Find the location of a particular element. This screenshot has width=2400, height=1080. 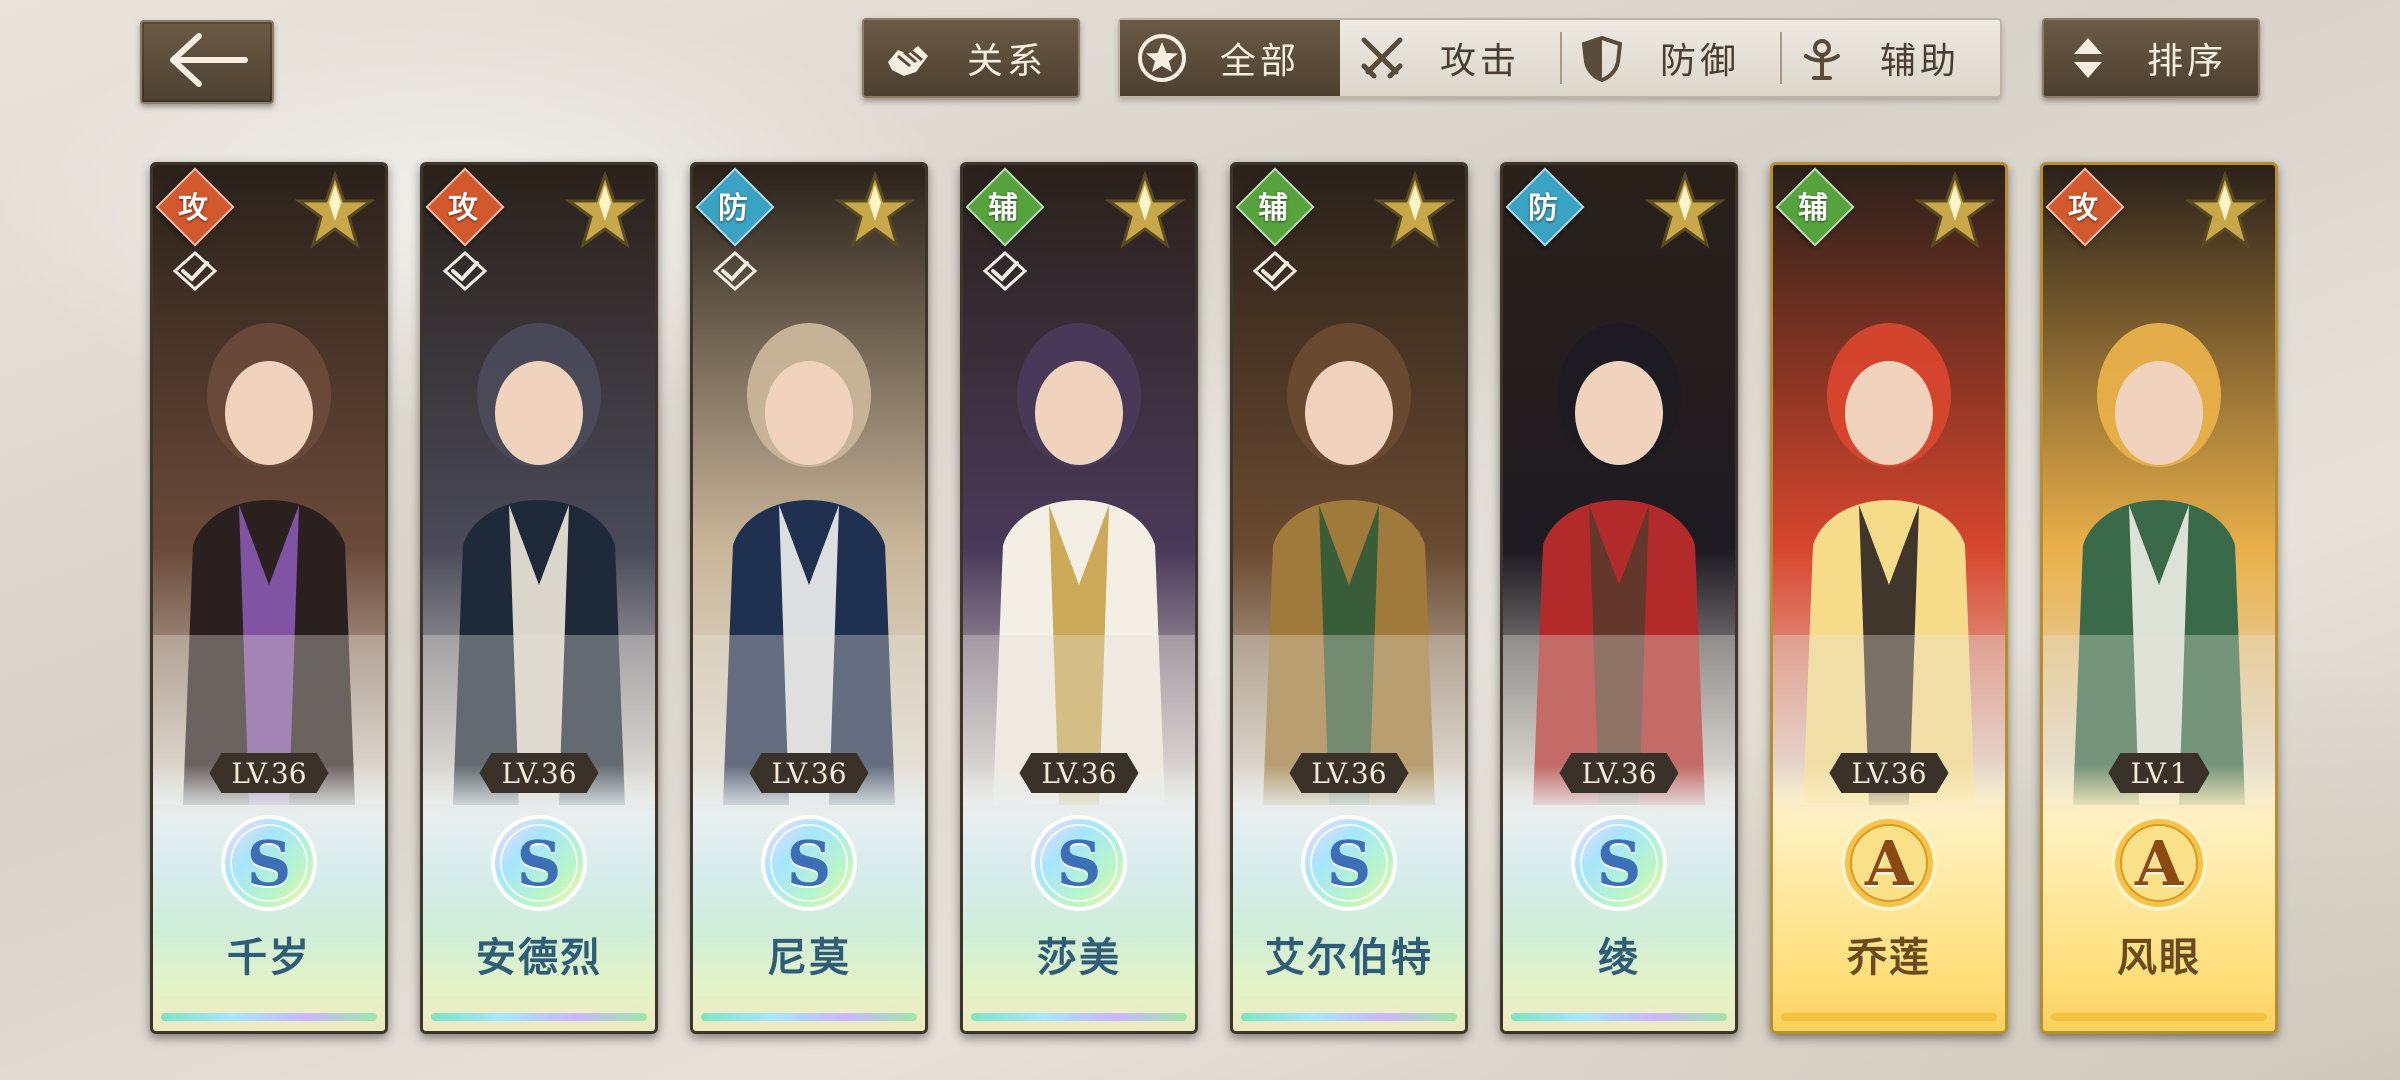

filter-label: 攻击 is located at coordinates (1479, 61).